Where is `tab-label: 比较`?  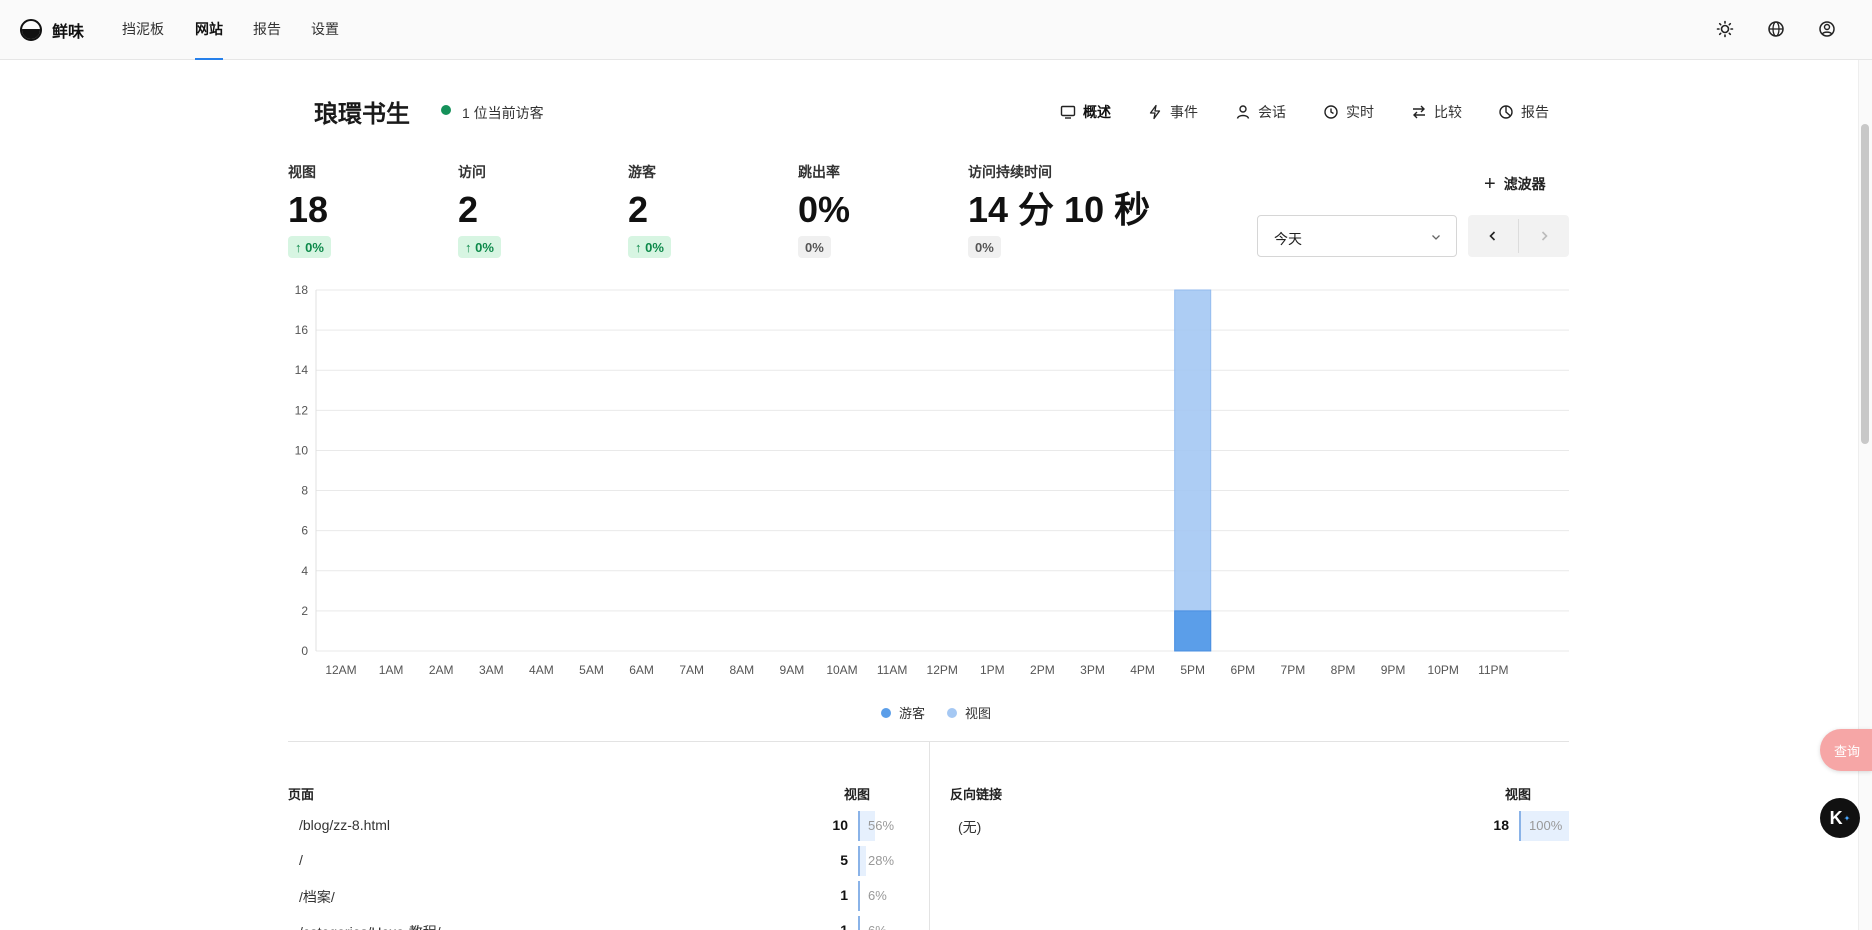 tab-label: 比较 is located at coordinates (1448, 112).